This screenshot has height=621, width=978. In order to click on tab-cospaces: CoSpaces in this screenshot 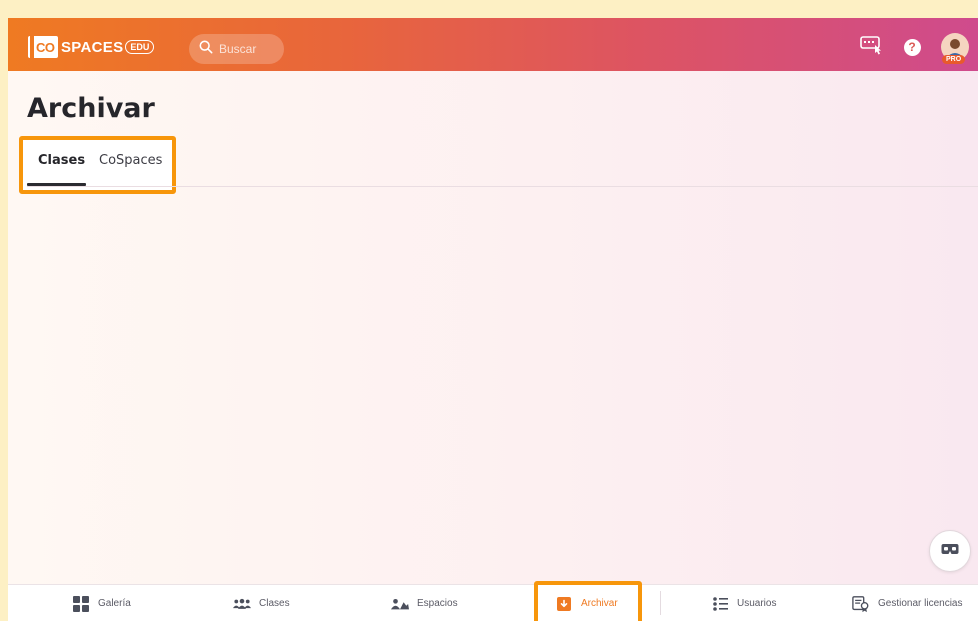, I will do `click(130, 160)`.